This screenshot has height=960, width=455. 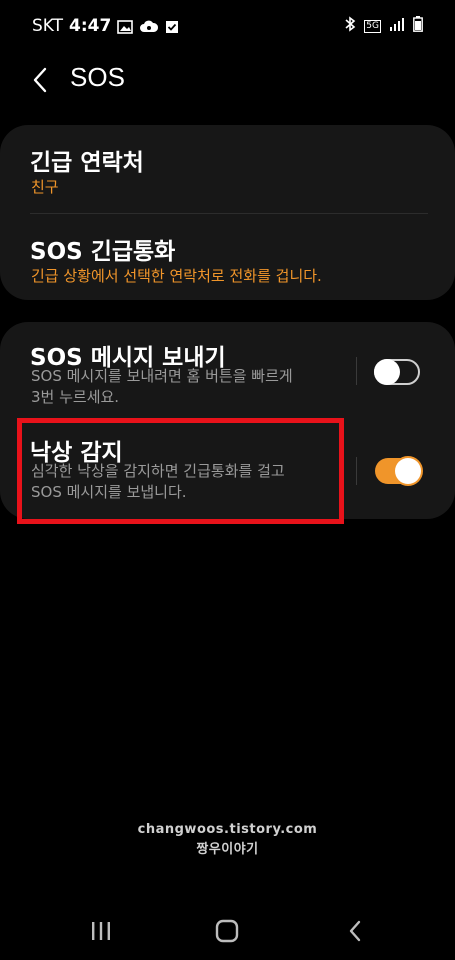 I want to click on emergency-contacts-item: 긴급 연락처 친구, so click(x=227, y=169).